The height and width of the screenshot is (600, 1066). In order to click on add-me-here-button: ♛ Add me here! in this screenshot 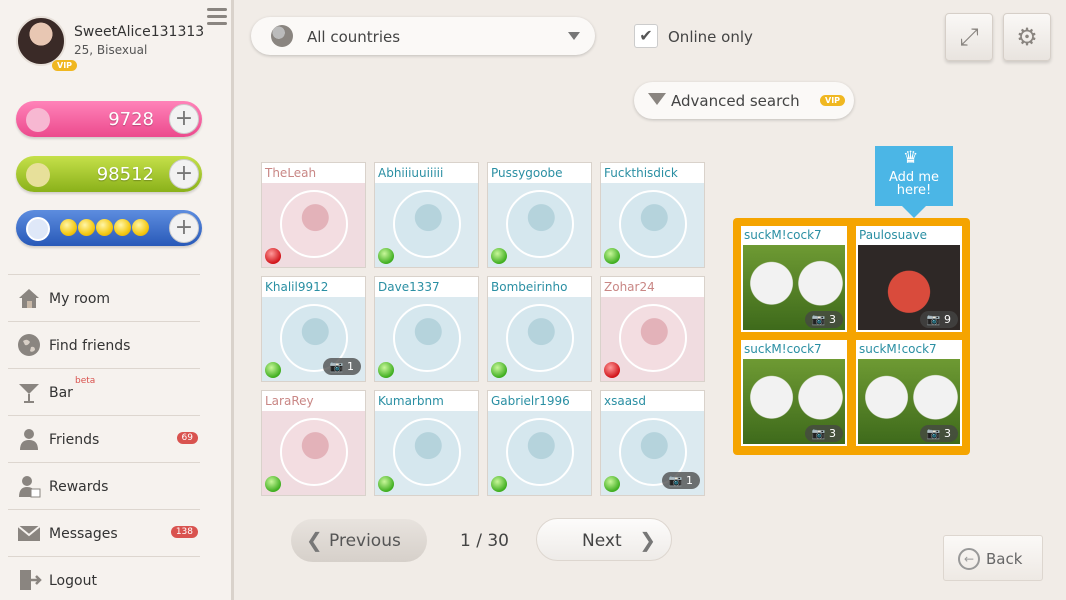, I will do `click(914, 182)`.